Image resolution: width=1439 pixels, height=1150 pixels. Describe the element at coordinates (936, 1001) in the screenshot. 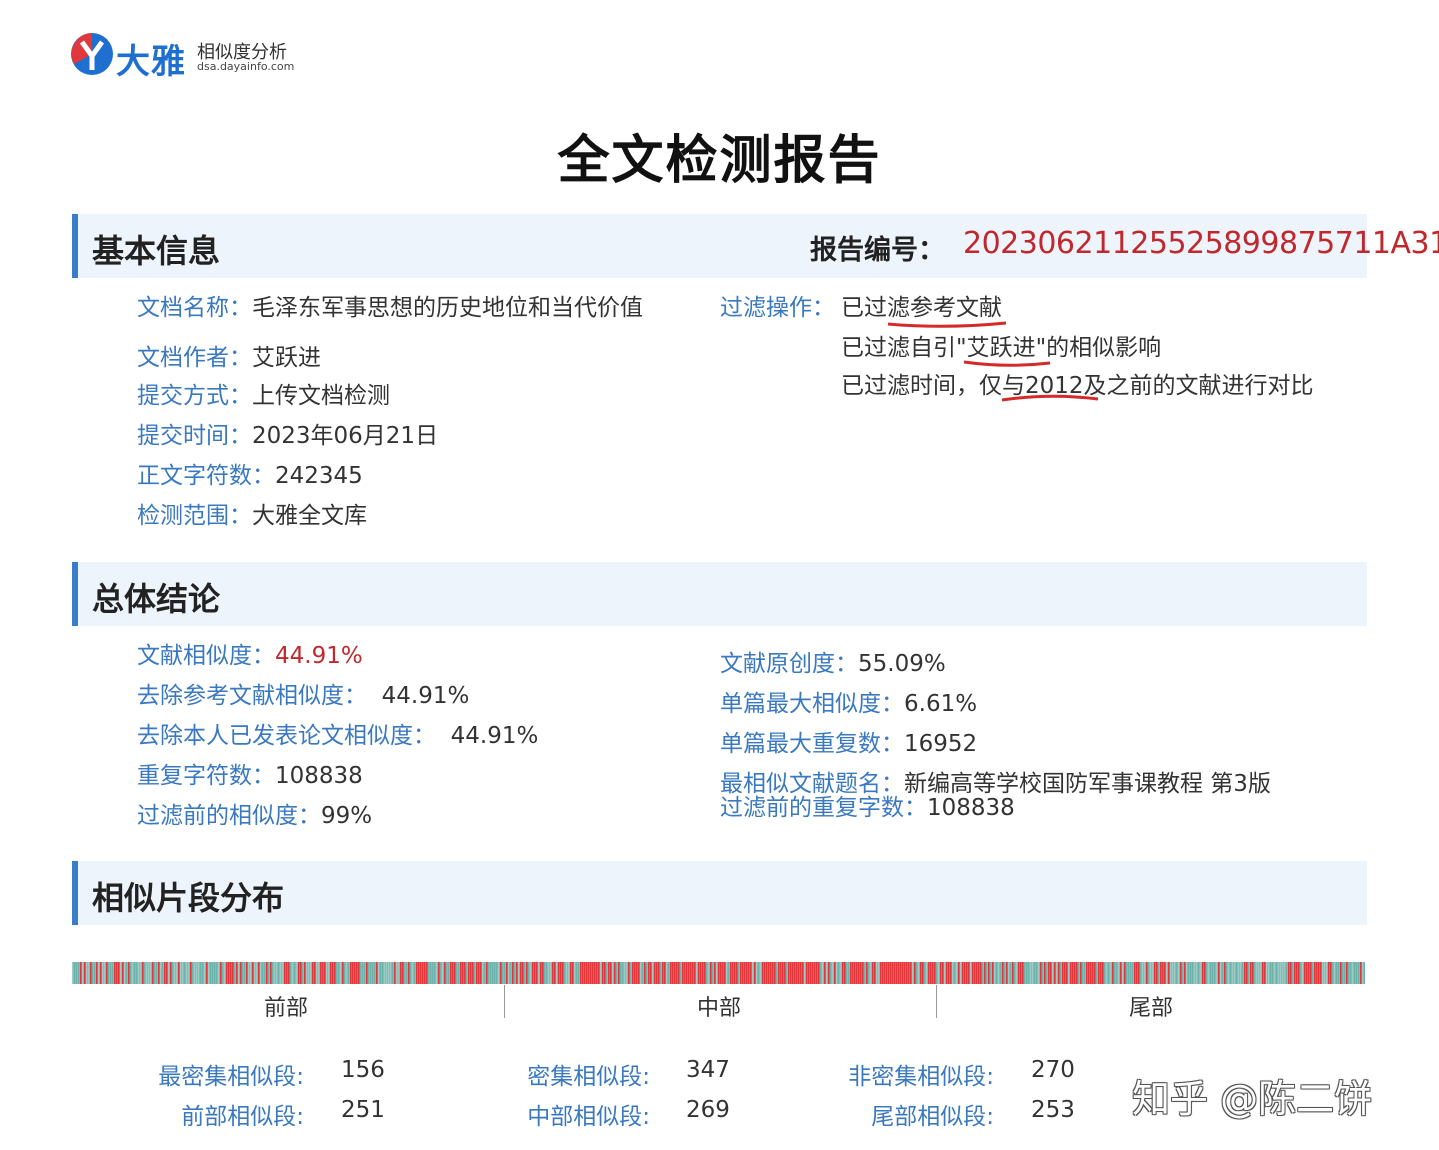

I see `segment-divider` at that location.